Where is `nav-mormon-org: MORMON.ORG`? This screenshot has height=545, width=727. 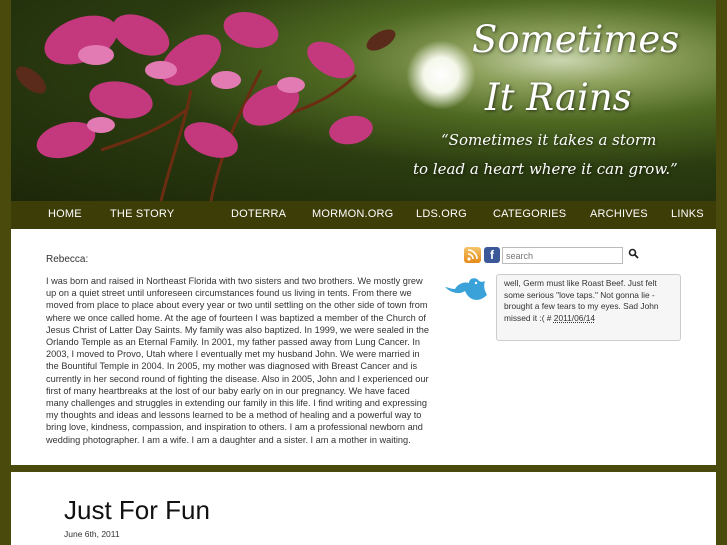
nav-mormon-org: MORMON.ORG is located at coordinates (352, 214).